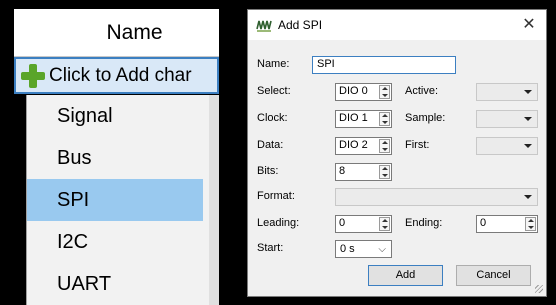 Image resolution: width=556 pixels, height=305 pixels. I want to click on menu-scrollbar, so click(214, 200).